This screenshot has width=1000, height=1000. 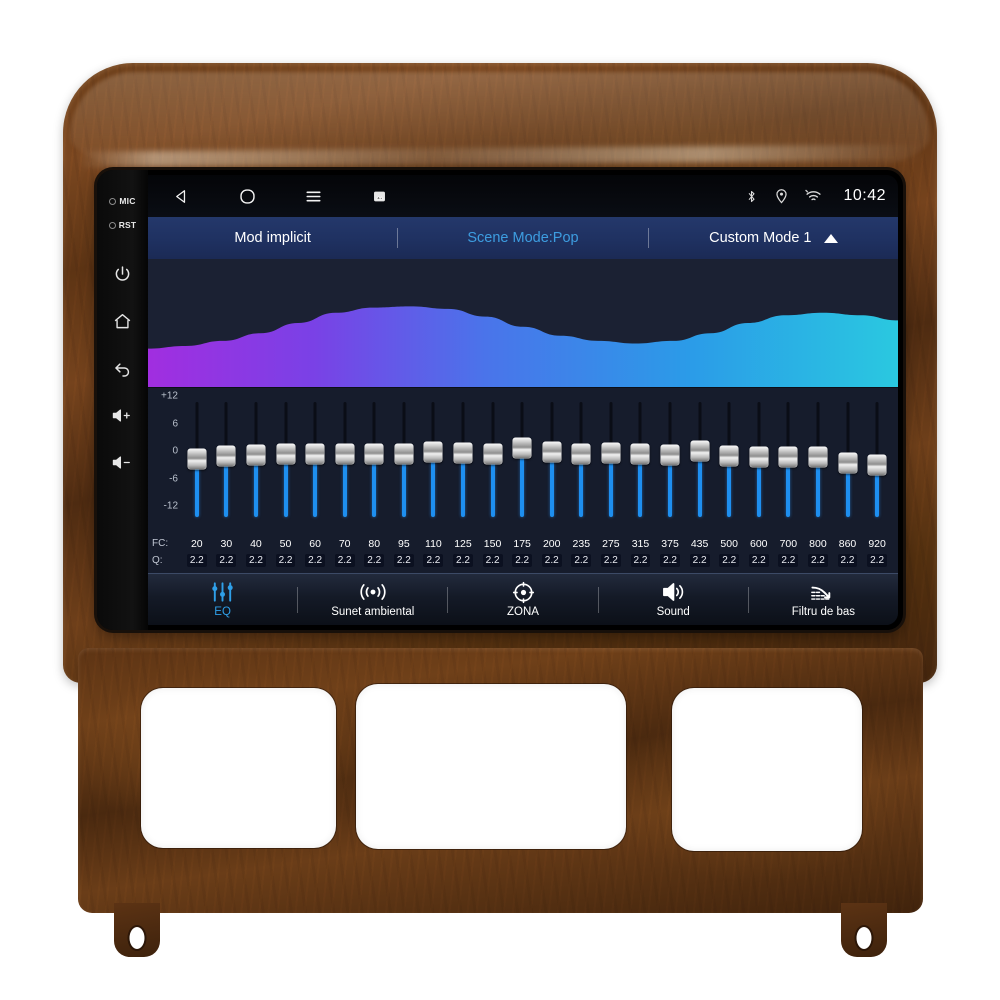 I want to click on bass-filter-icon, so click(x=823, y=592).